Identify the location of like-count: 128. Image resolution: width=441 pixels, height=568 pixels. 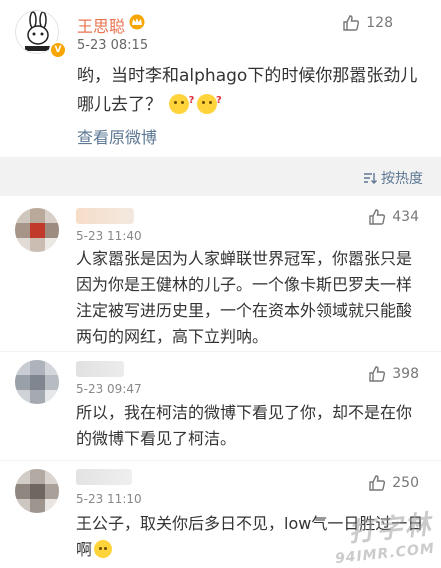
(379, 23).